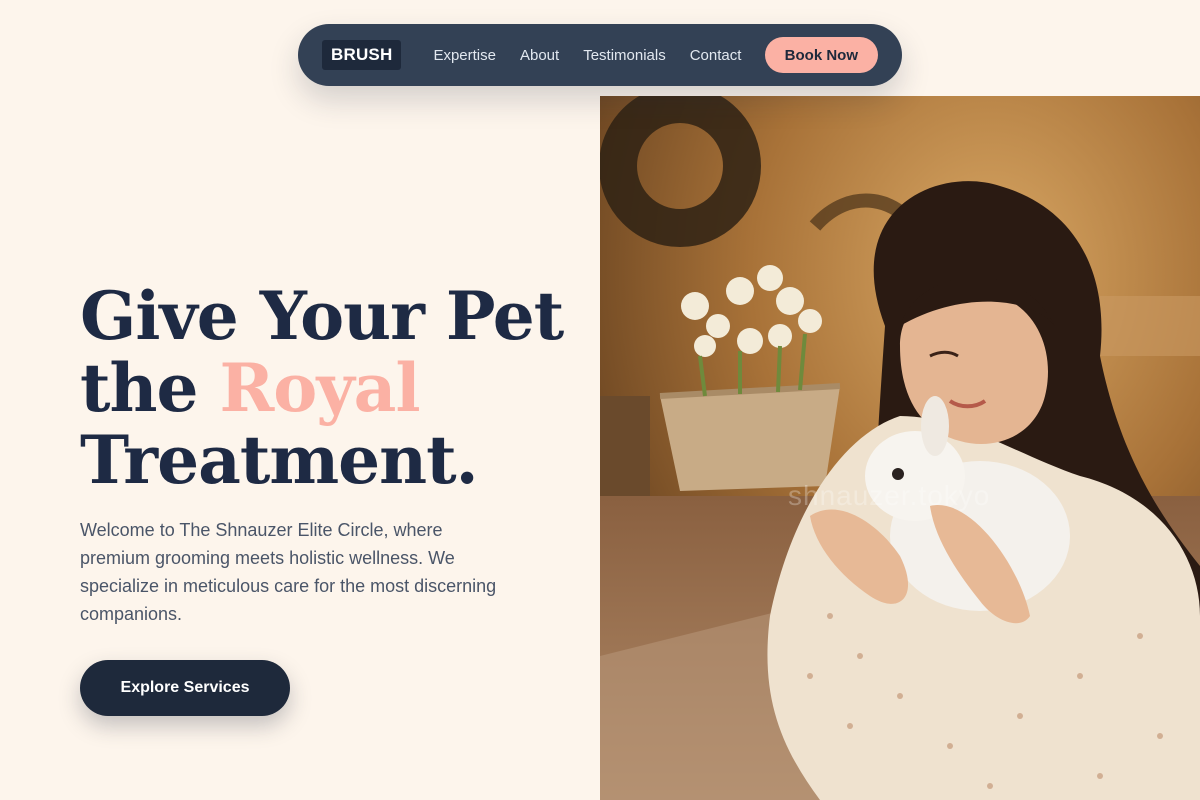  I want to click on nav-link-contact: Contact, so click(716, 55).